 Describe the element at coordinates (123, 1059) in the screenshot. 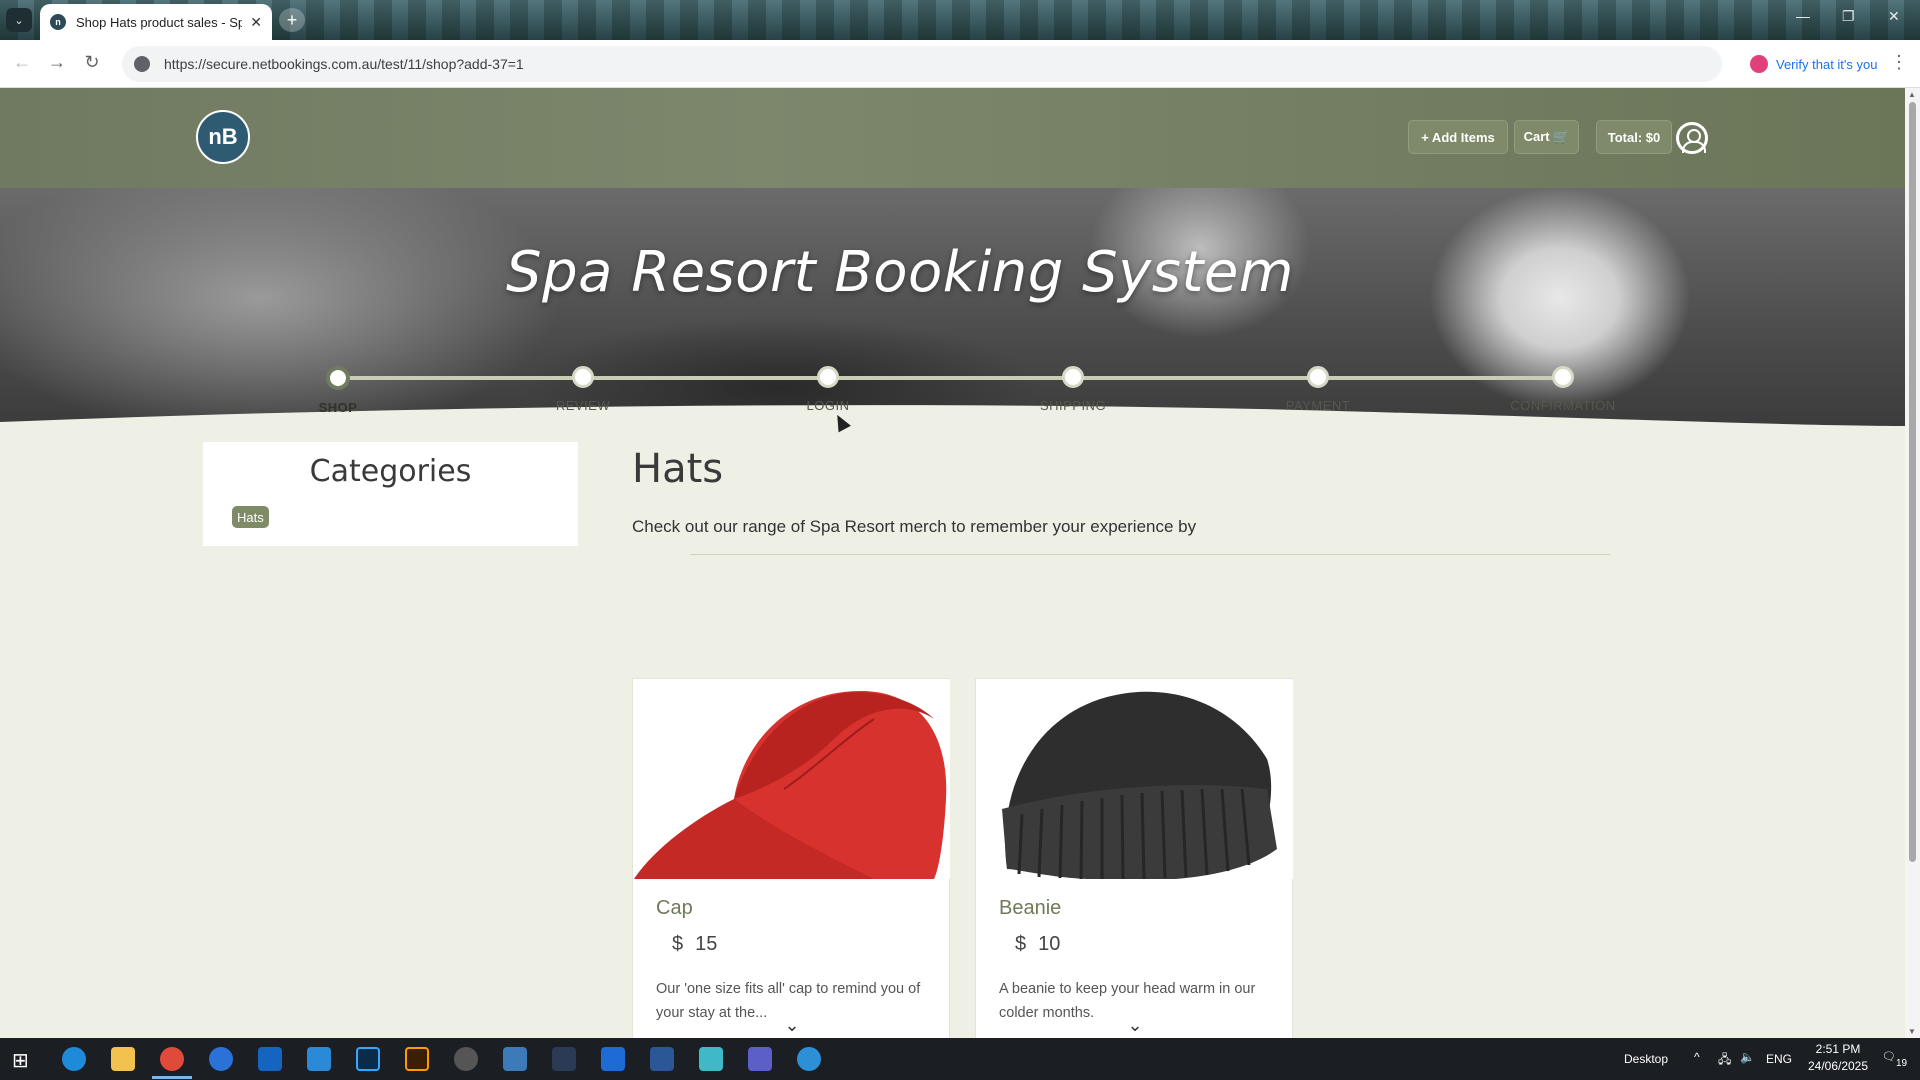

I see `file-explorer-icon` at that location.